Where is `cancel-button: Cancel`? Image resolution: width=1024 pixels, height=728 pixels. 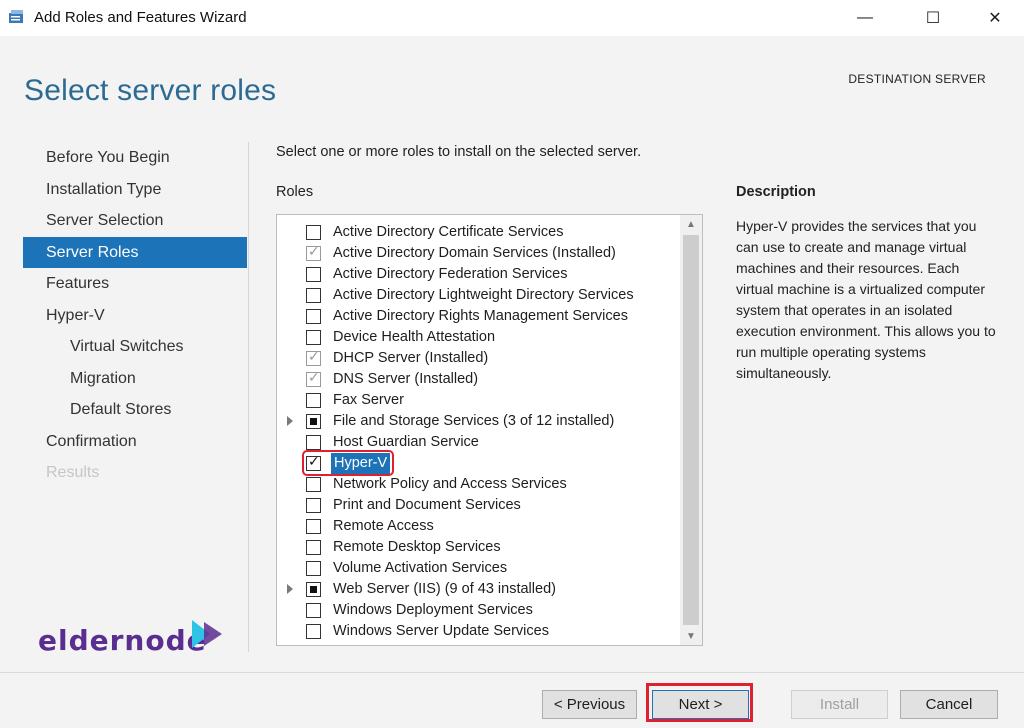
cancel-button: Cancel is located at coordinates (949, 704).